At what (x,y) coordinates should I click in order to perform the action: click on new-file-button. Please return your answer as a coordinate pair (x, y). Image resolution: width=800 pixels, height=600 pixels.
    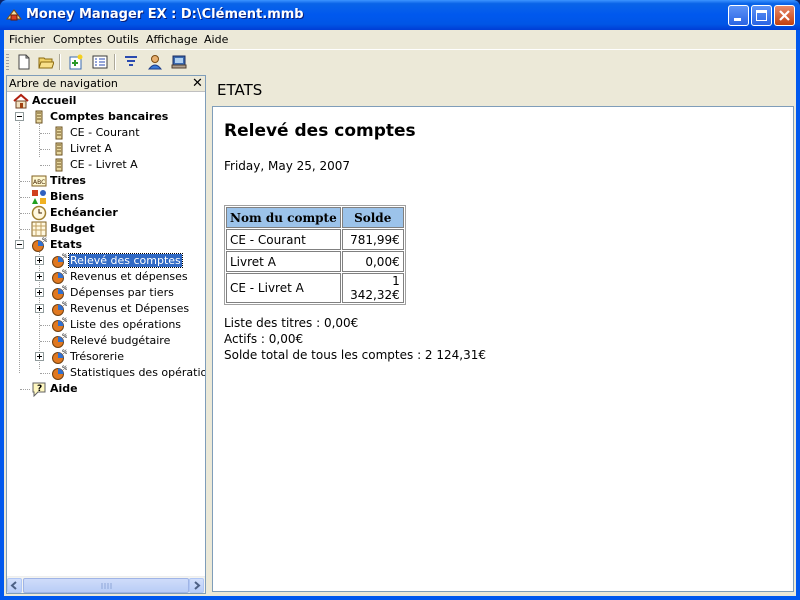
    Looking at the image, I should click on (24, 62).